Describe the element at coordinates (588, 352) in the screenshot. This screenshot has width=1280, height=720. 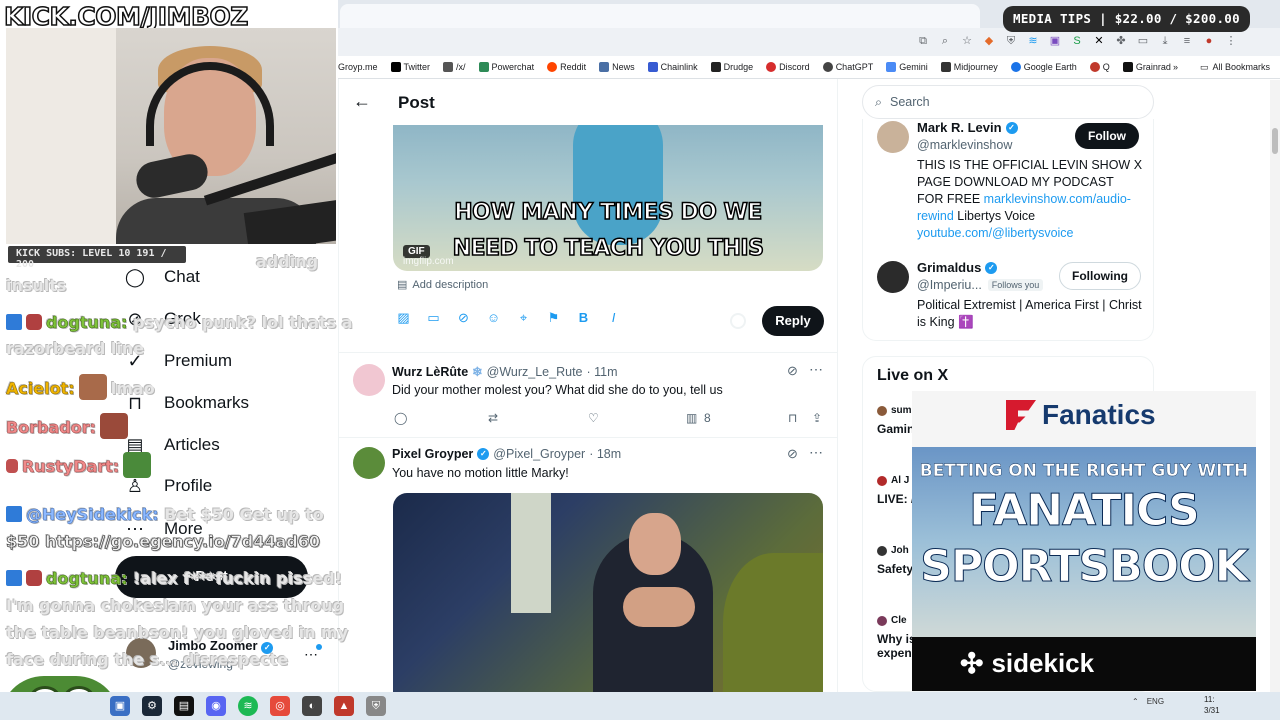
I see `divider` at that location.